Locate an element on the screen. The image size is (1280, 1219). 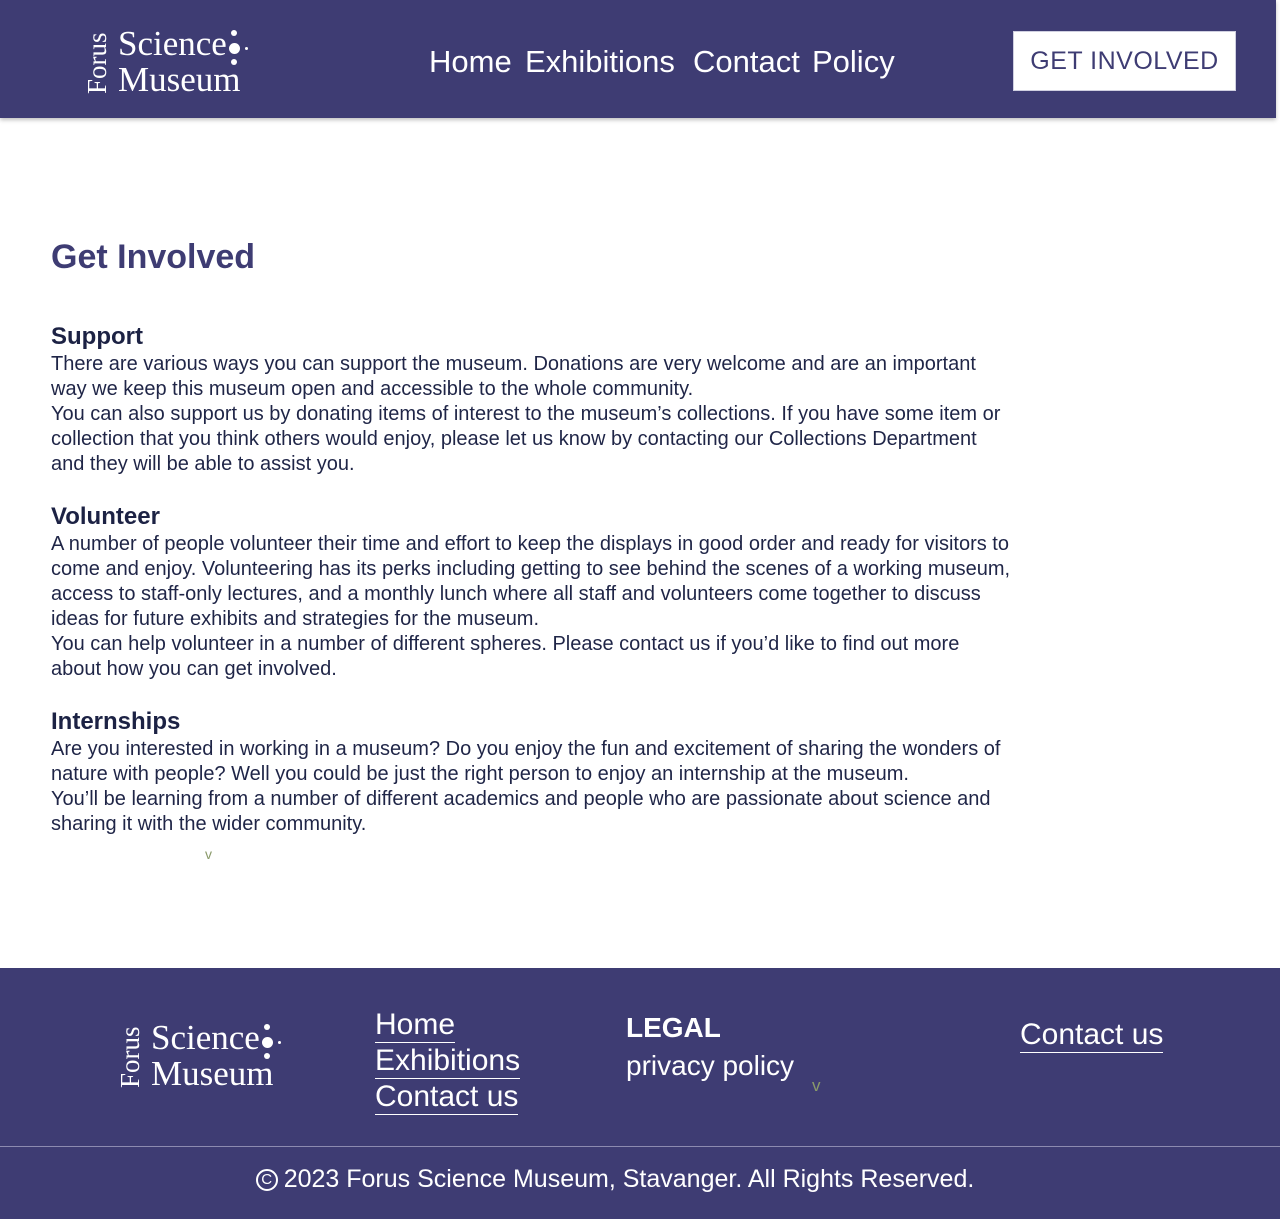
museum-logo: Forus Science Museum is located at coordinates (168, 60).